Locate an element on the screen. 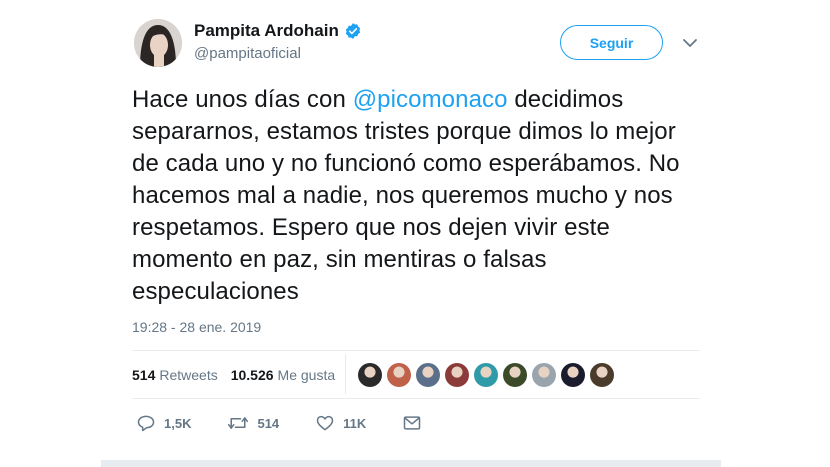 The width and height of the screenshot is (830, 467). divider-top is located at coordinates (416, 350).